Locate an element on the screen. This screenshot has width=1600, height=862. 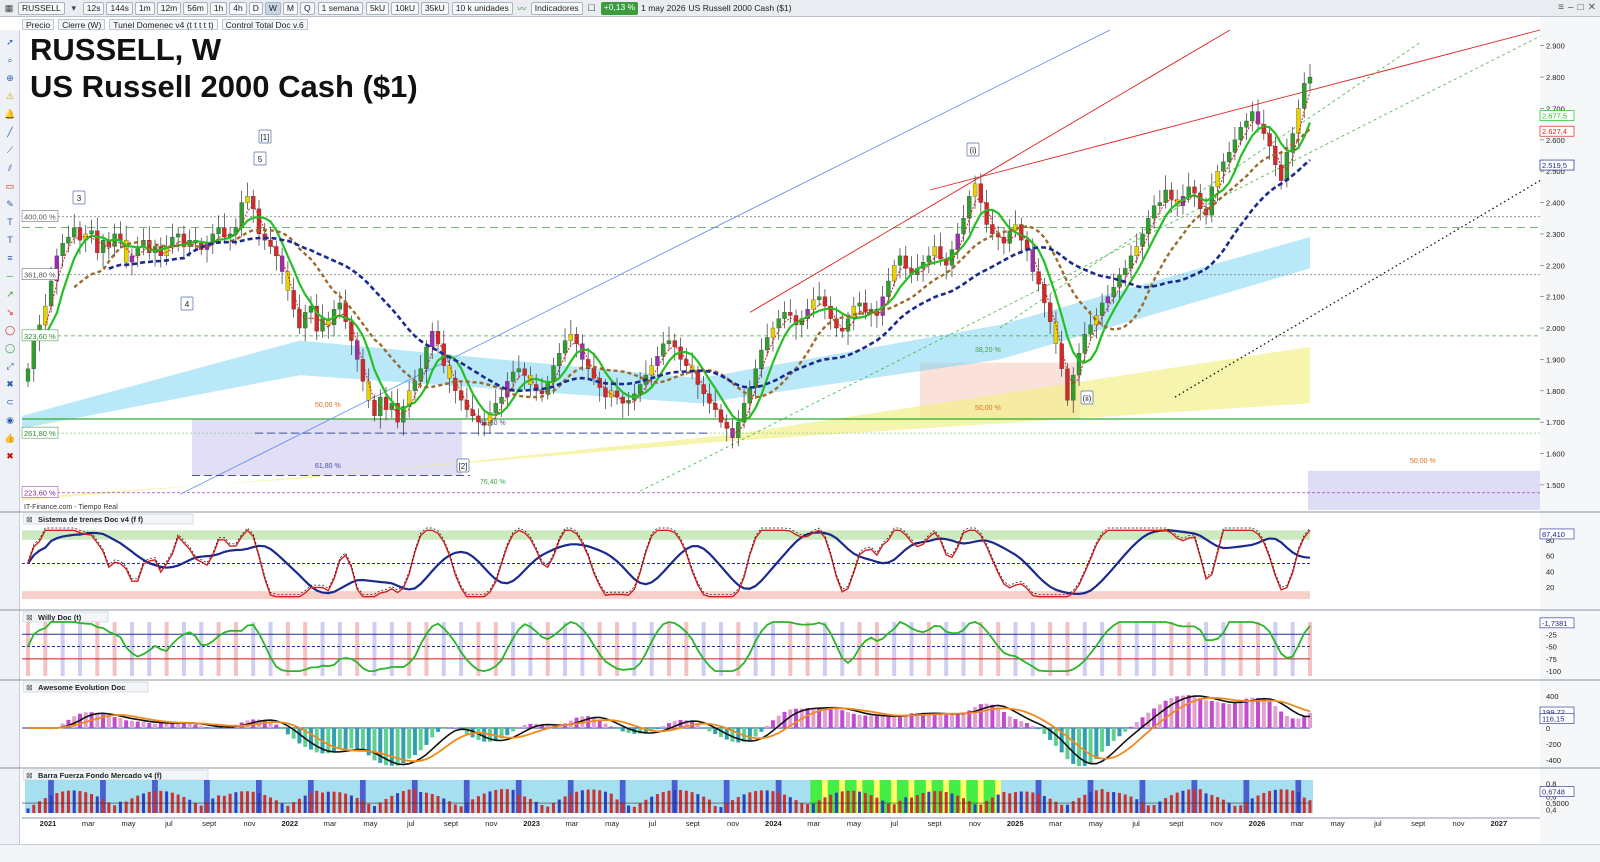
price-label: 2.519,5 is located at coordinates (1554, 165).